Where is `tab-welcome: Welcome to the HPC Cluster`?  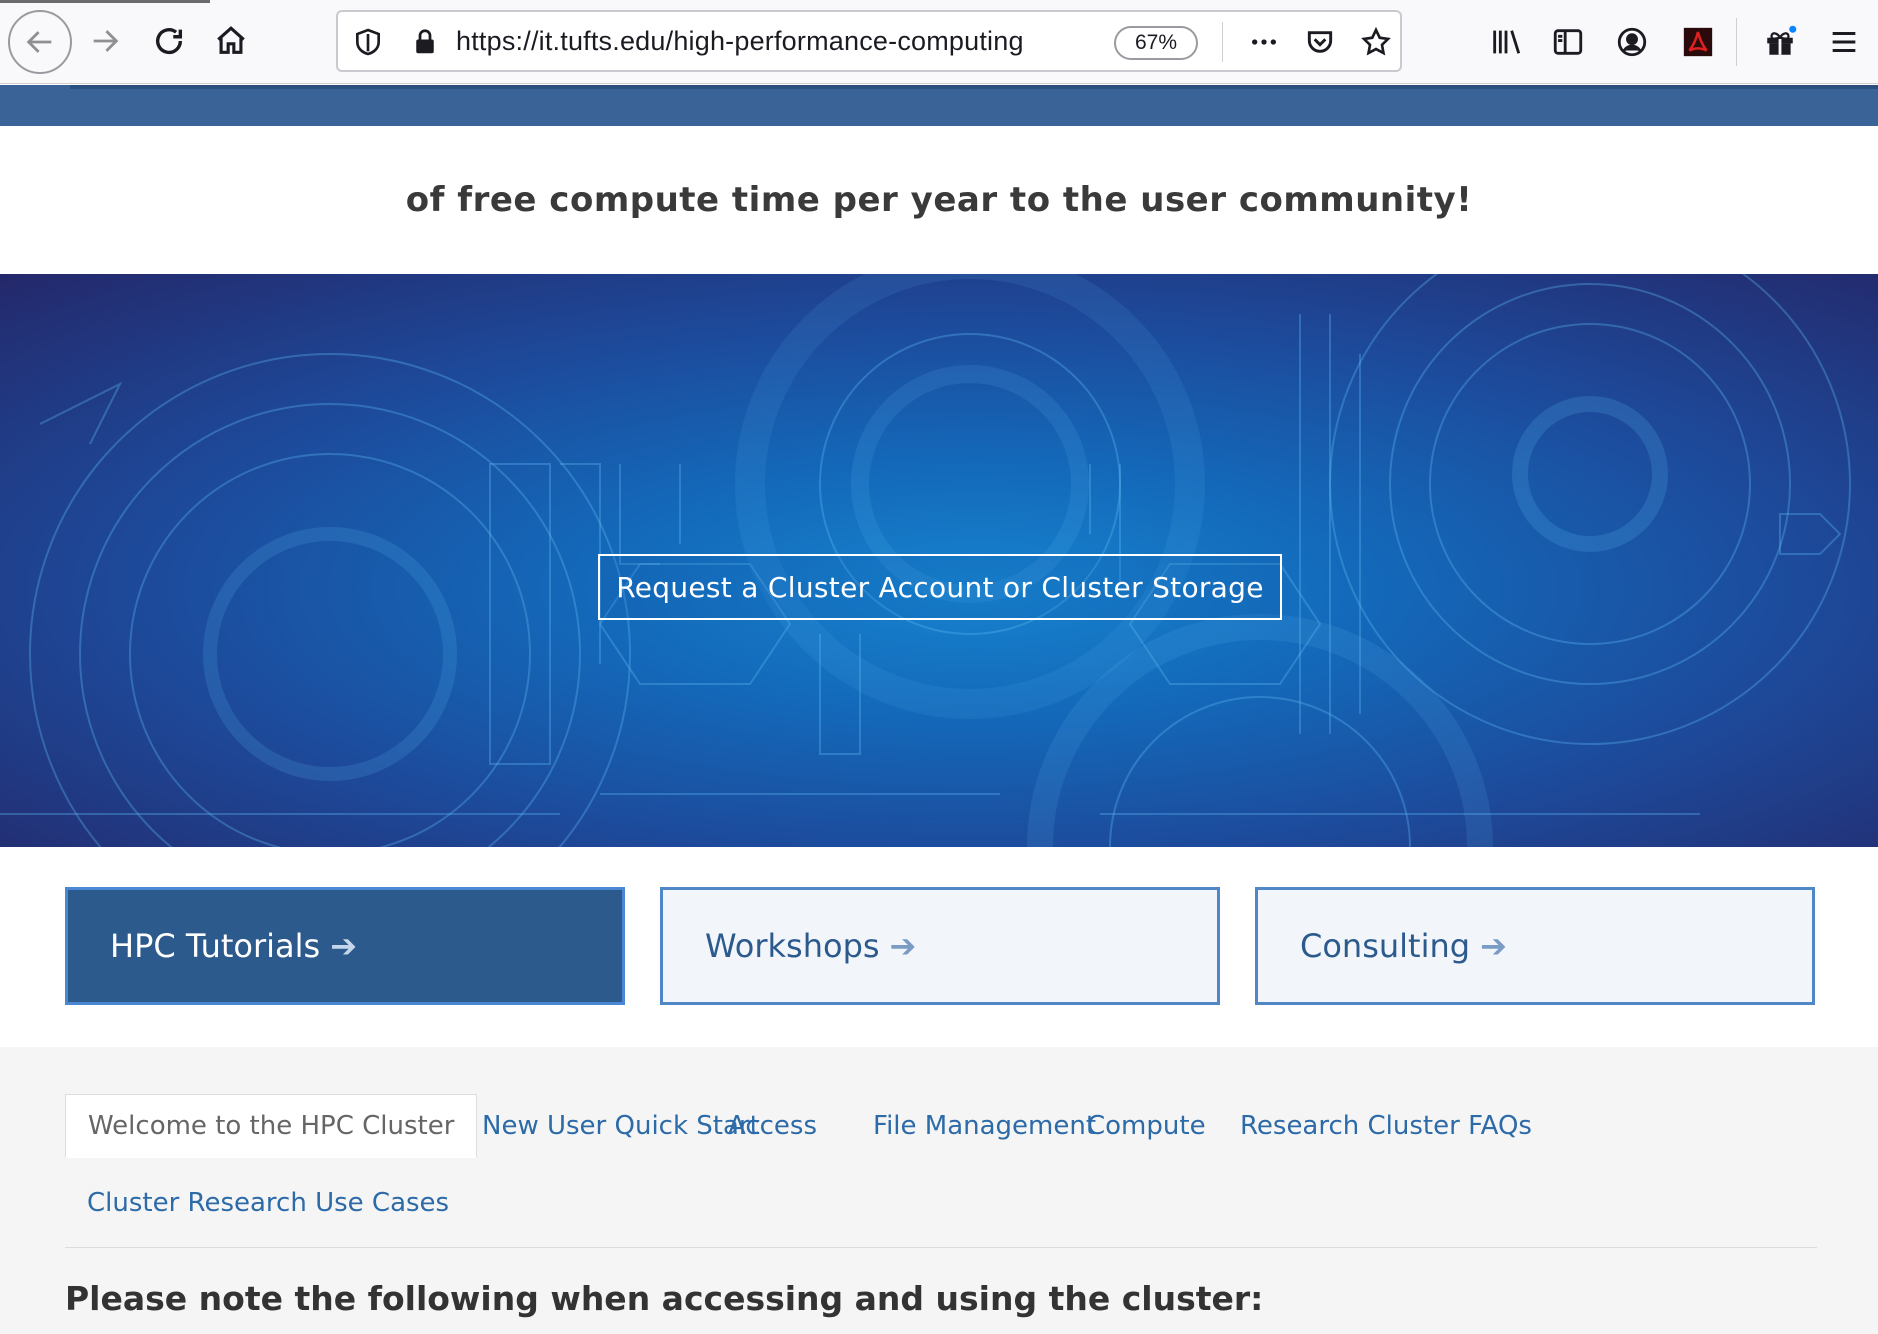 tab-welcome: Welcome to the HPC Cluster is located at coordinates (271, 1126).